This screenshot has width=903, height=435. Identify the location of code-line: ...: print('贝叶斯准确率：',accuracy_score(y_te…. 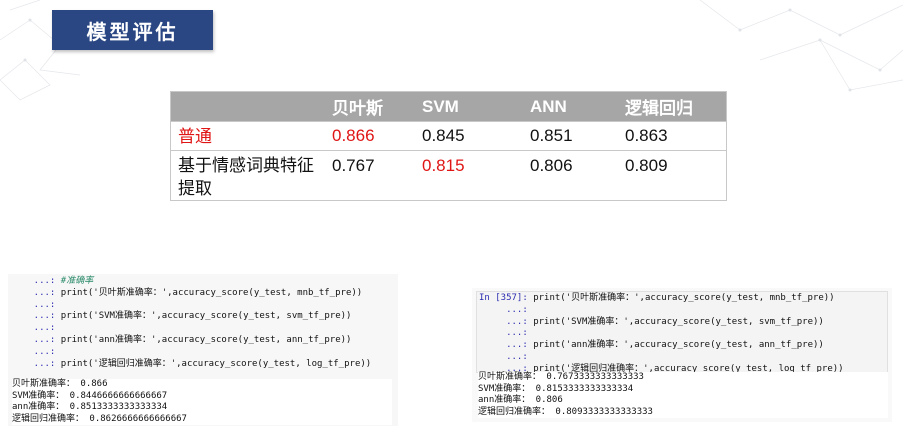
(203, 294).